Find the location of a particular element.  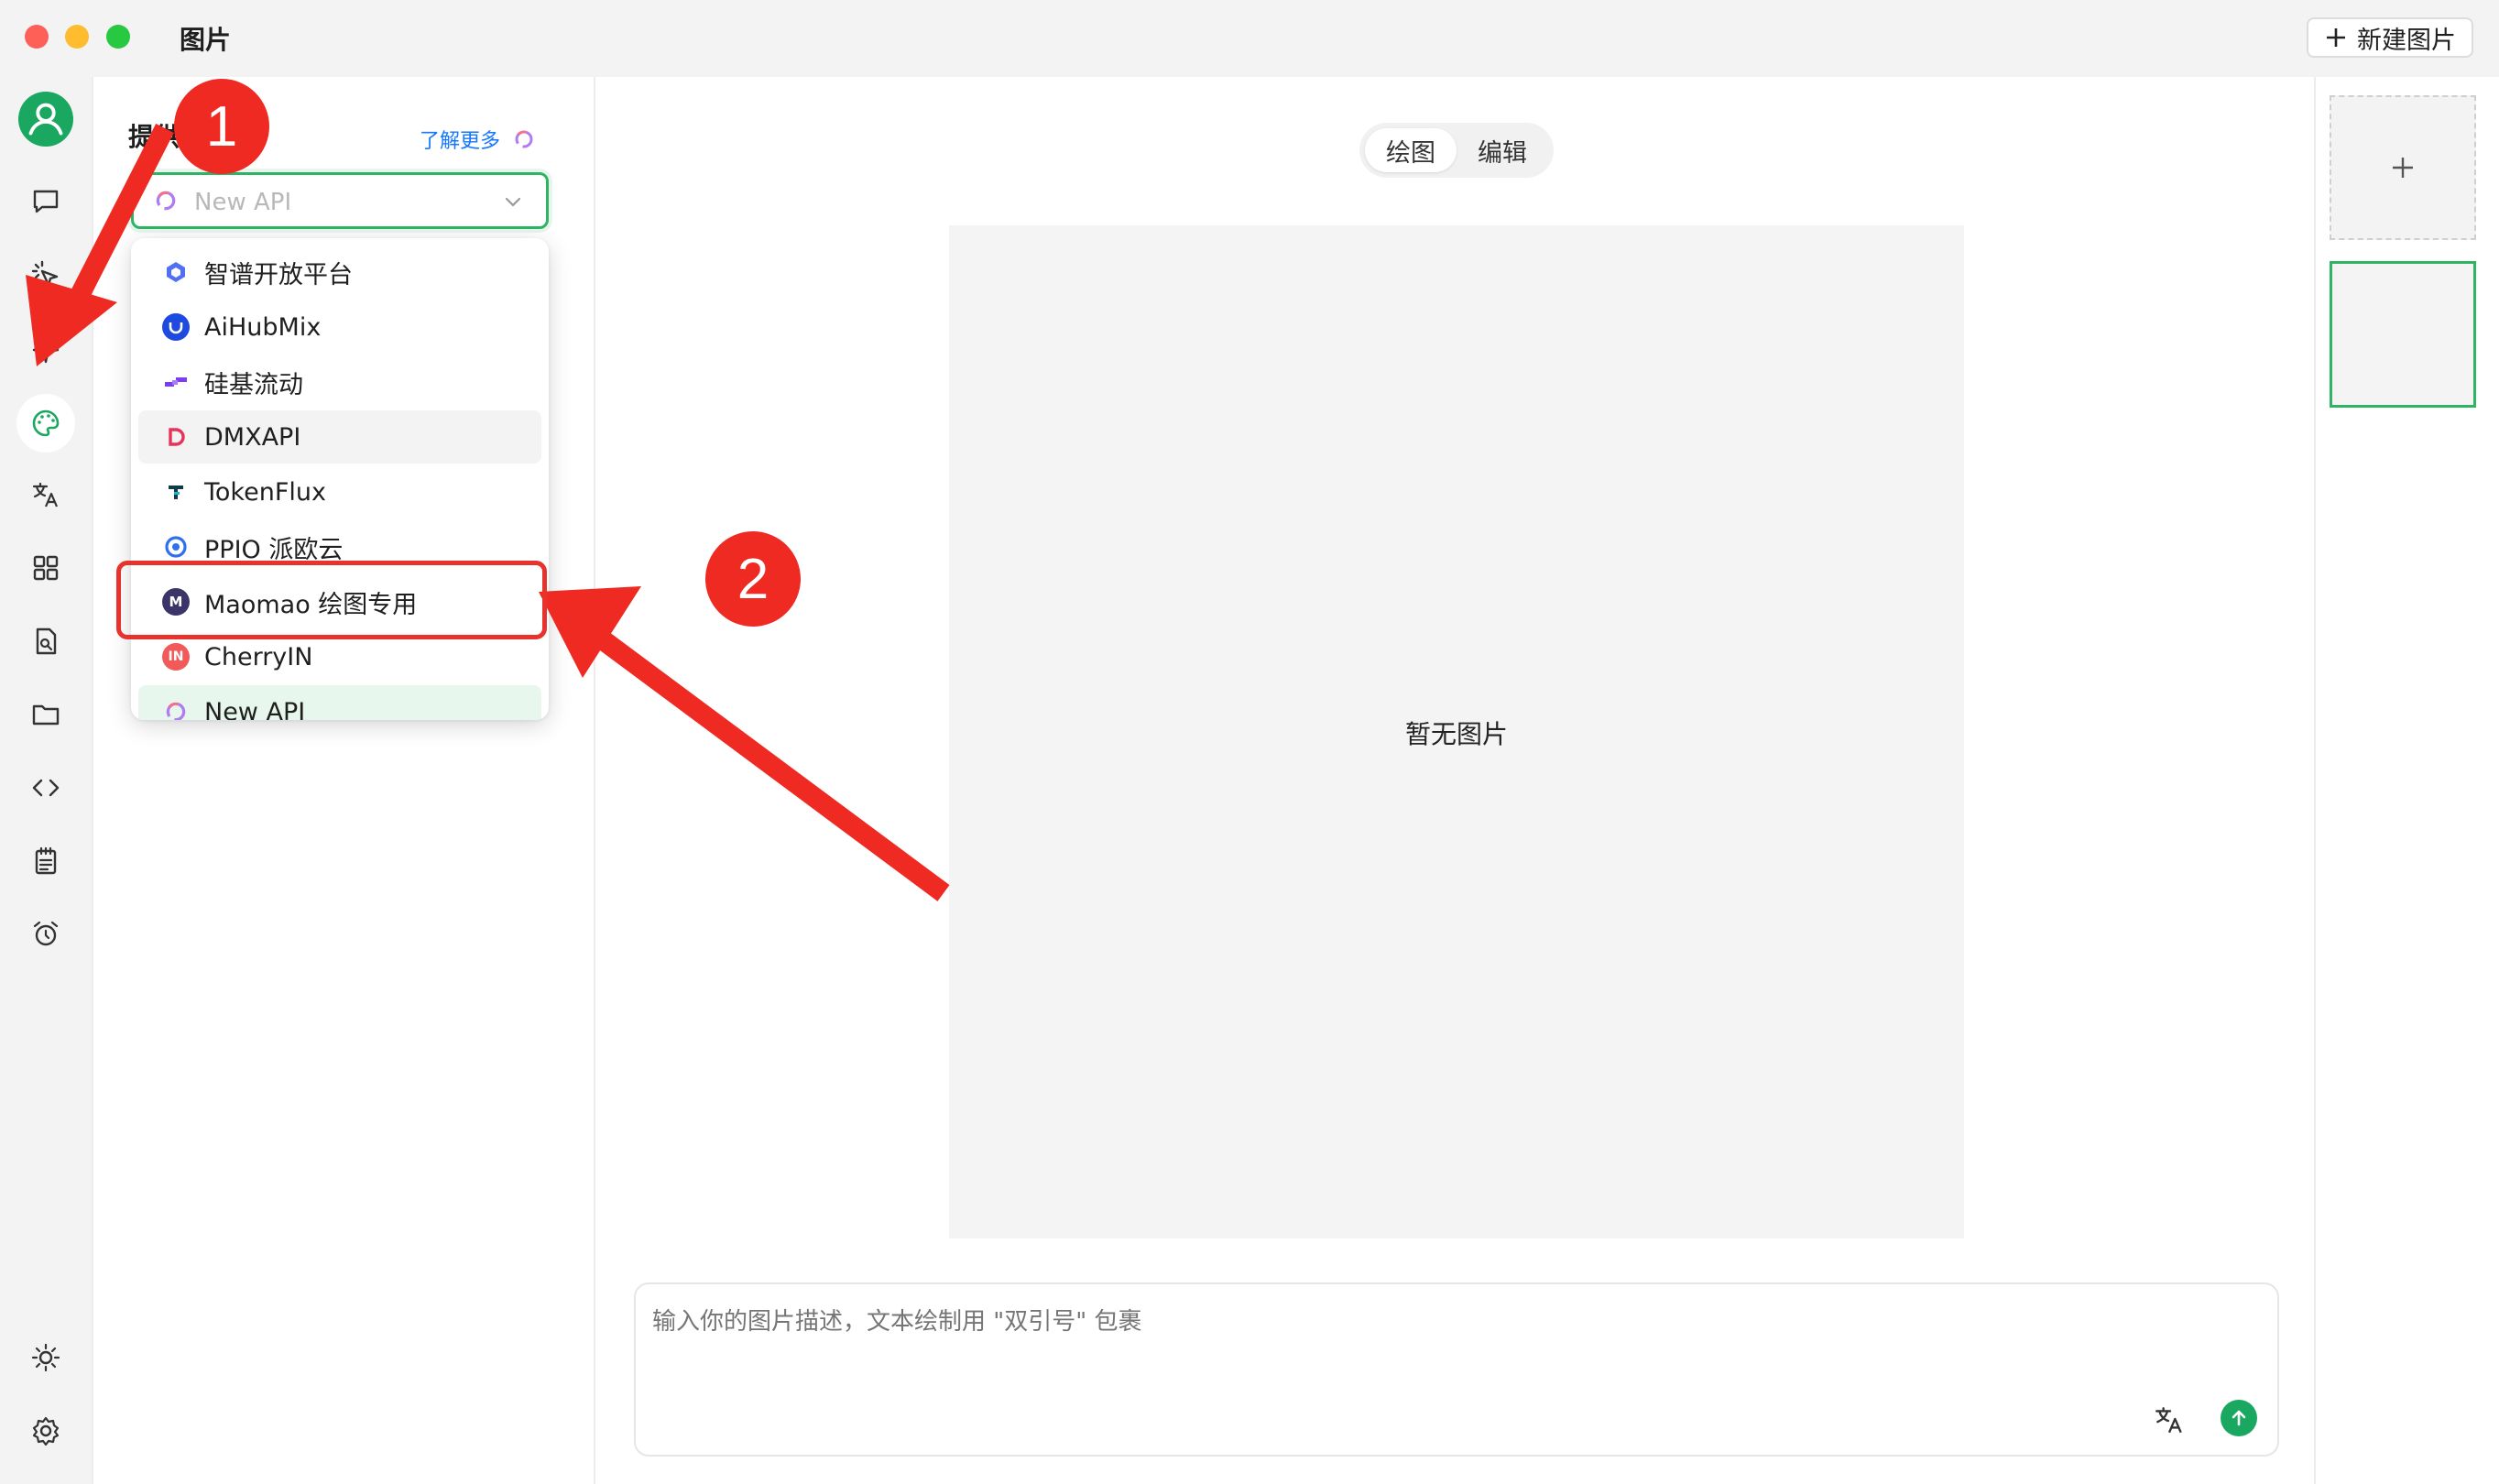

send-button is located at coordinates (2239, 1418).